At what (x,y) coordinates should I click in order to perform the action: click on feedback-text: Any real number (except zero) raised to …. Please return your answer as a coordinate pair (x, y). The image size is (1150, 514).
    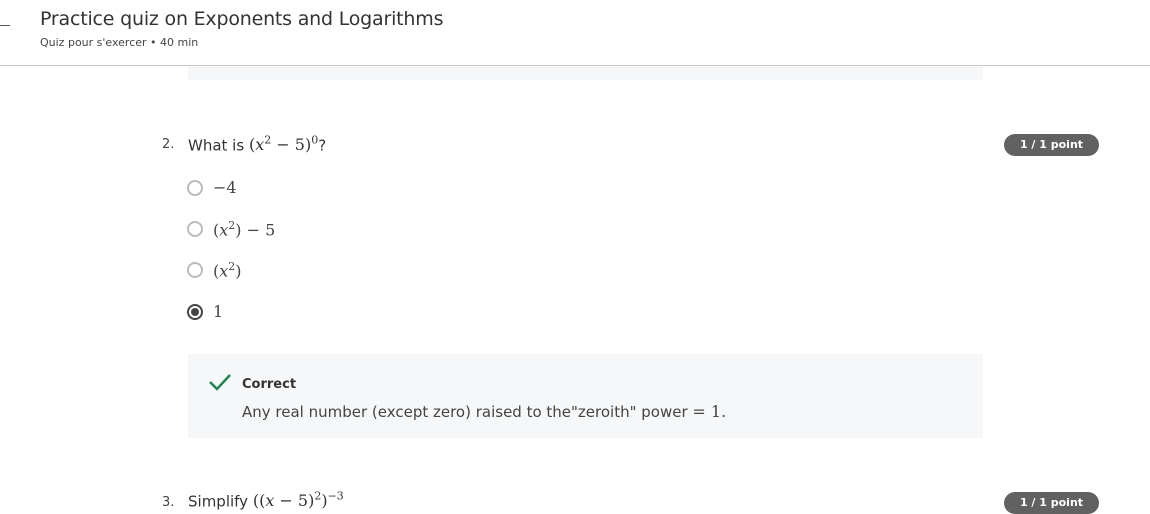
    Looking at the image, I should click on (484, 411).